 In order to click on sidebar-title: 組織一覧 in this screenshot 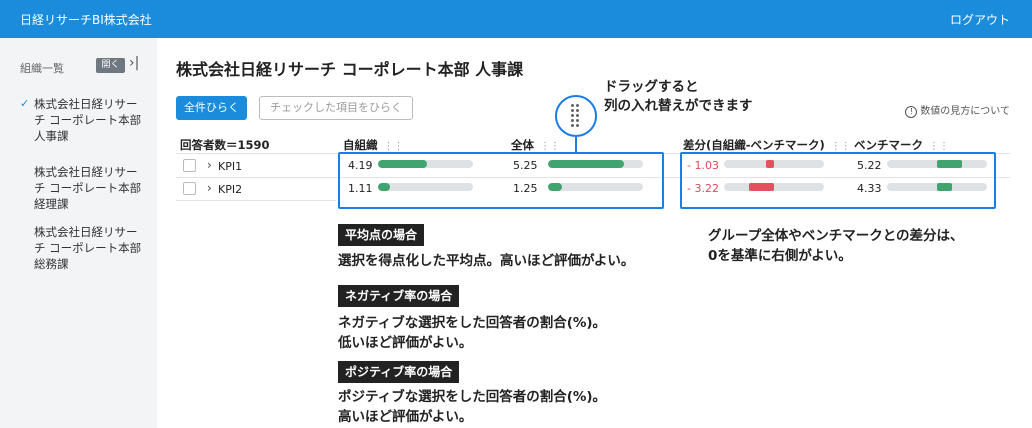, I will do `click(42, 68)`.